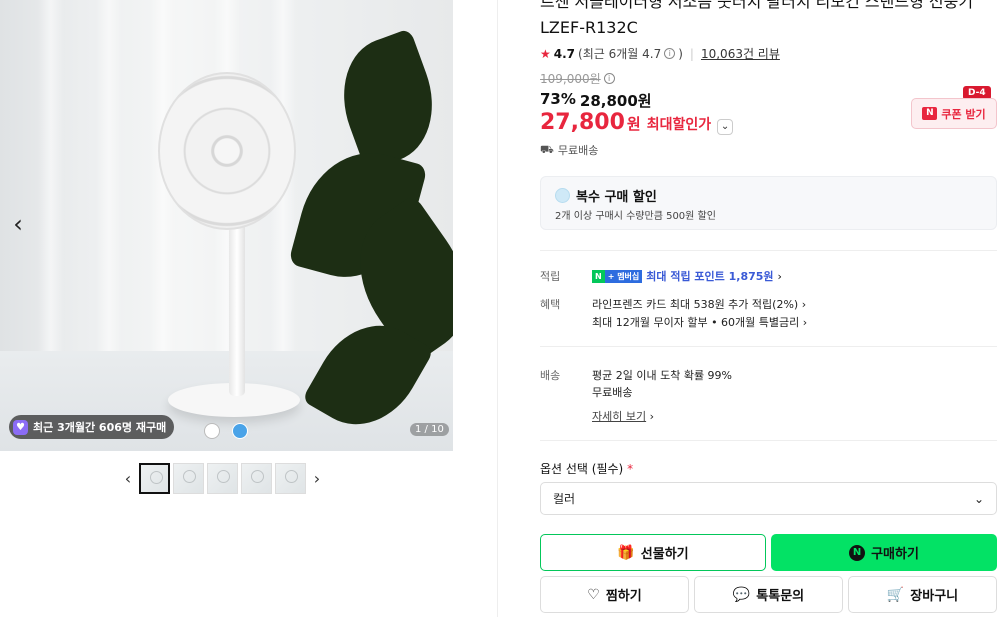 This screenshot has height=617, width=1000. Describe the element at coordinates (545, 53) in the screenshot. I see `star-icon: ★` at that location.